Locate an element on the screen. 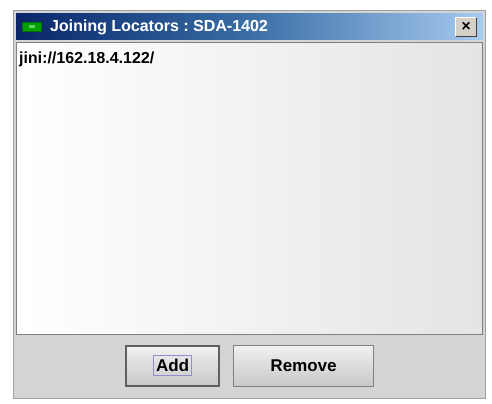 The width and height of the screenshot is (492, 404). device-icon is located at coordinates (32, 27).